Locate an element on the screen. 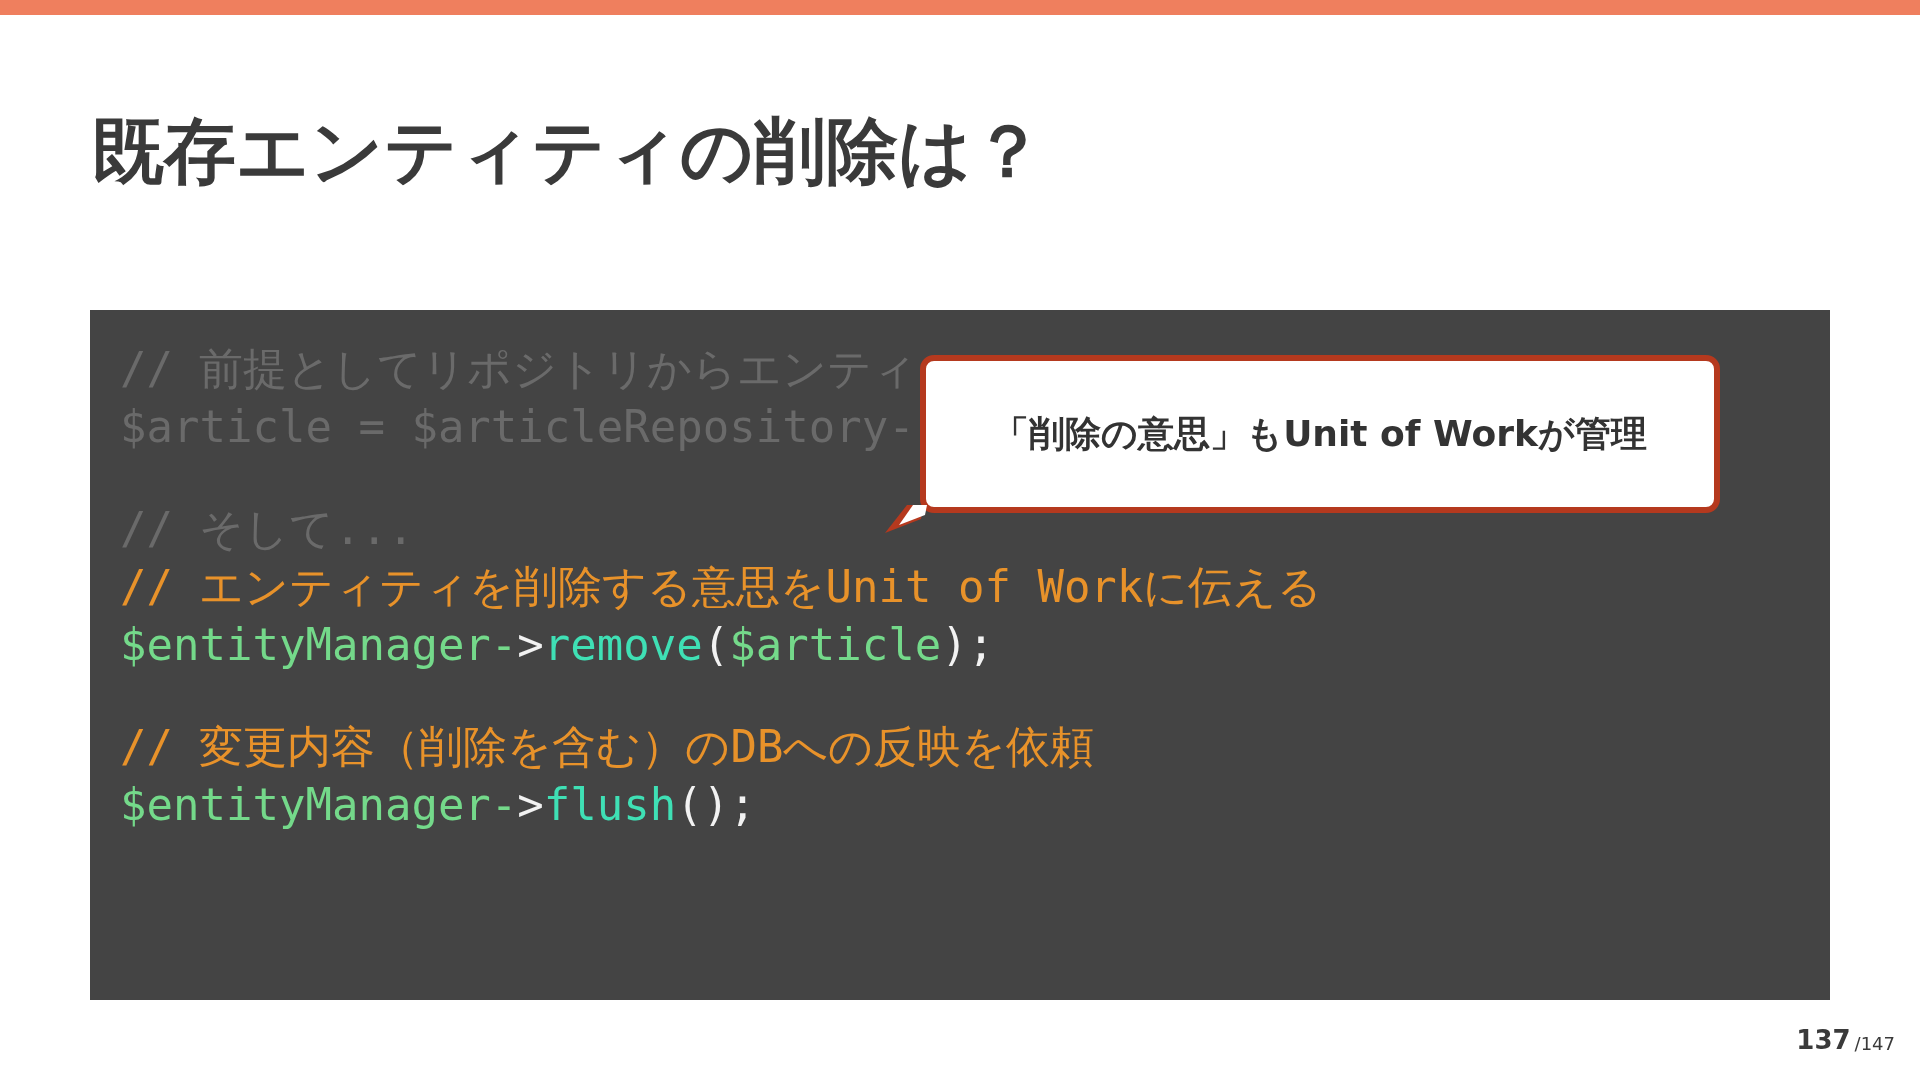 The height and width of the screenshot is (1080, 1920). callout-text: 「削除の意思」もUnit of Workが管理 is located at coordinates (1320, 434).